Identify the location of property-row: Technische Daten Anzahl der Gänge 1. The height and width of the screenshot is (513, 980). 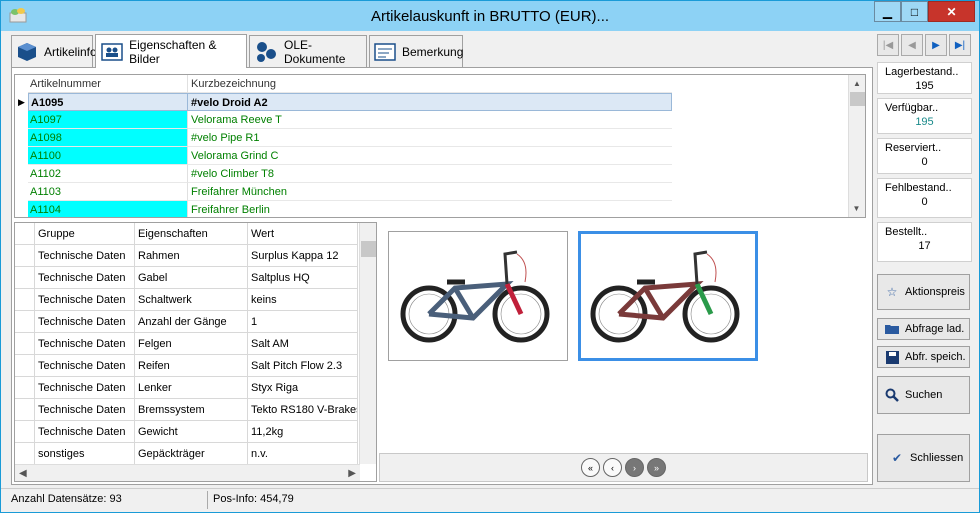
(186, 322).